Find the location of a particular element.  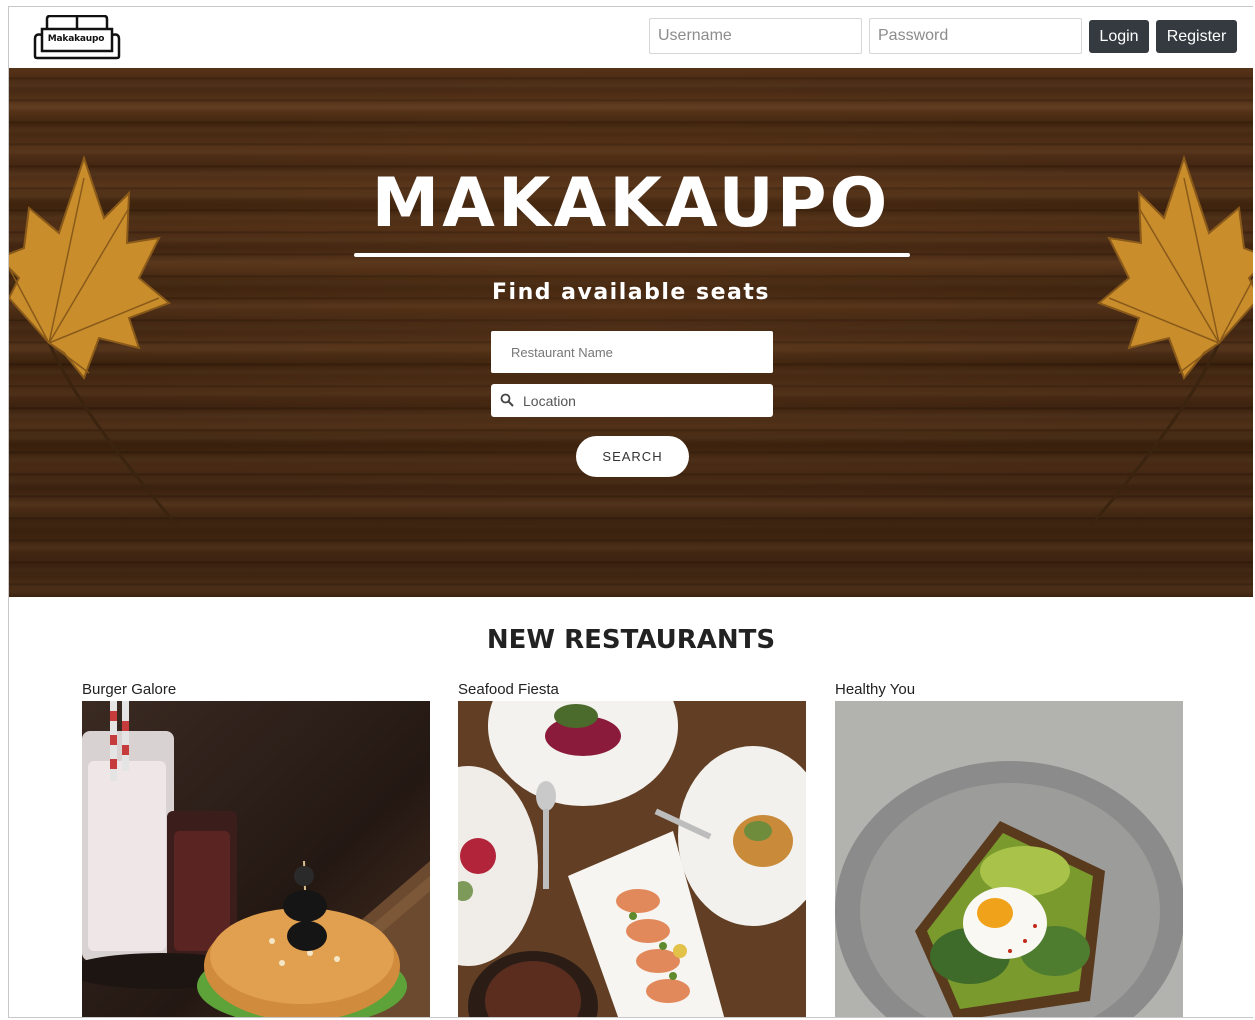

logo-text: Makakaupo is located at coordinates (76, 39).